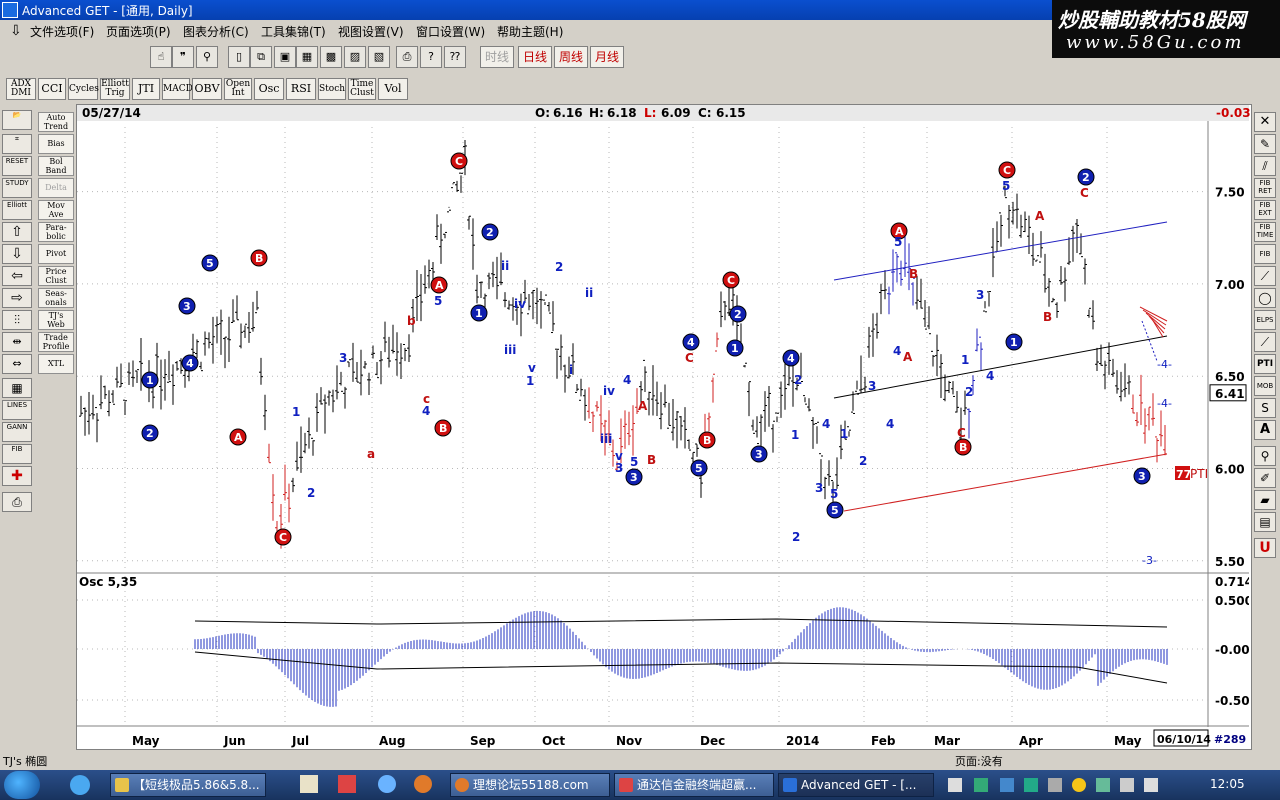 The width and height of the screenshot is (1280, 800). Describe the element at coordinates (56, 254) in the screenshot. I see `study-pivot: Pivot` at that location.